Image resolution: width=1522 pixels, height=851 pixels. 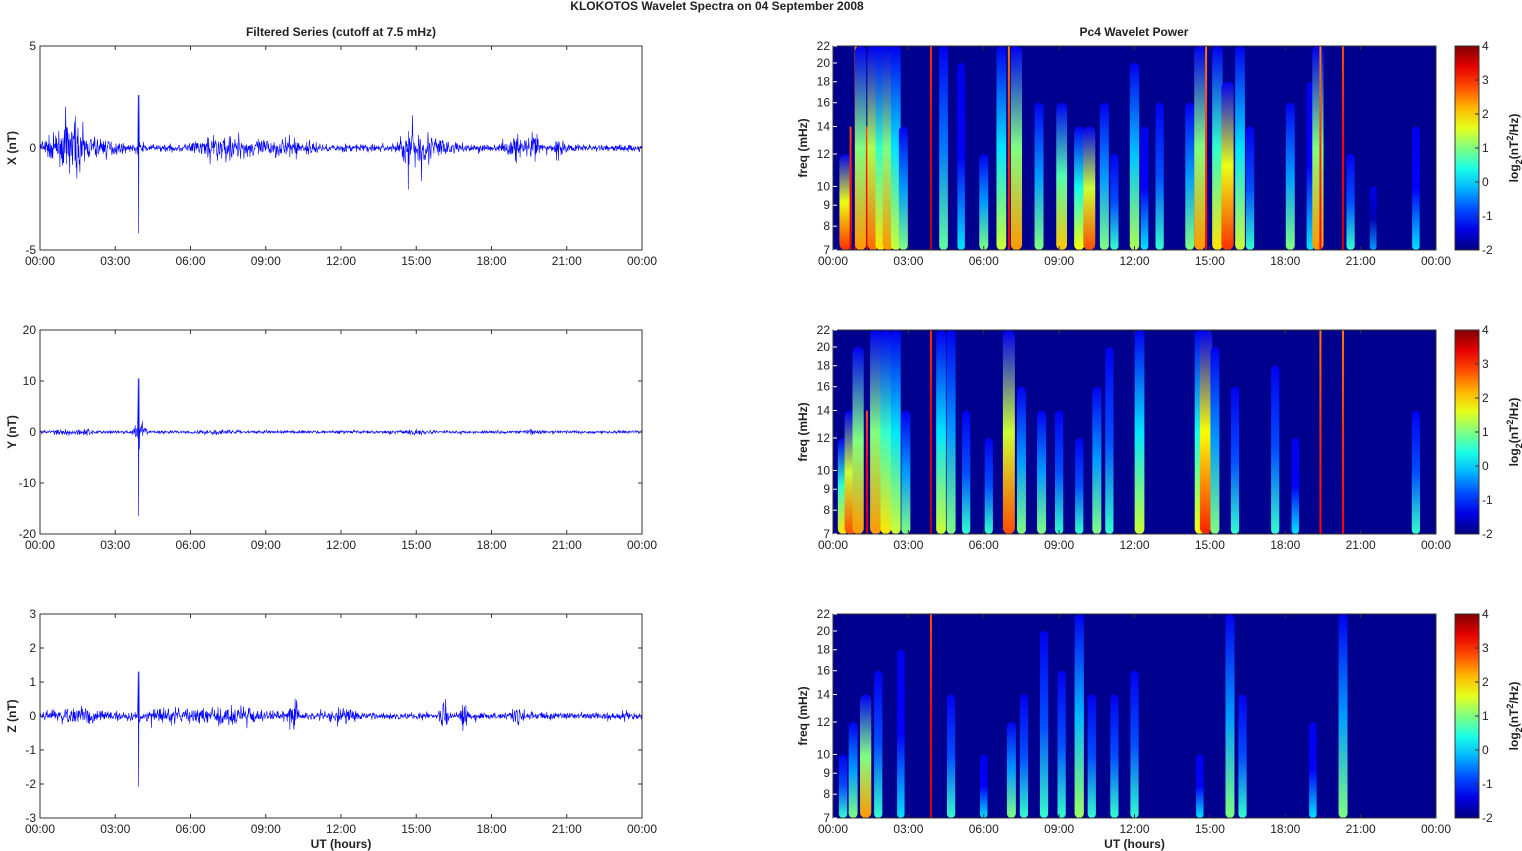 What do you see at coordinates (1485, 114) in the screenshot?
I see `colorbar-tick-label: 2` at bounding box center [1485, 114].